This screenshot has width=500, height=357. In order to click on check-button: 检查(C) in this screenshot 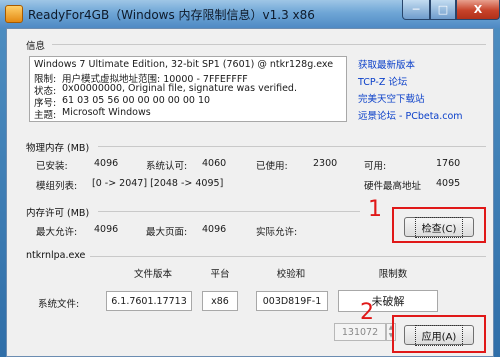, I will do `click(439, 227)`.